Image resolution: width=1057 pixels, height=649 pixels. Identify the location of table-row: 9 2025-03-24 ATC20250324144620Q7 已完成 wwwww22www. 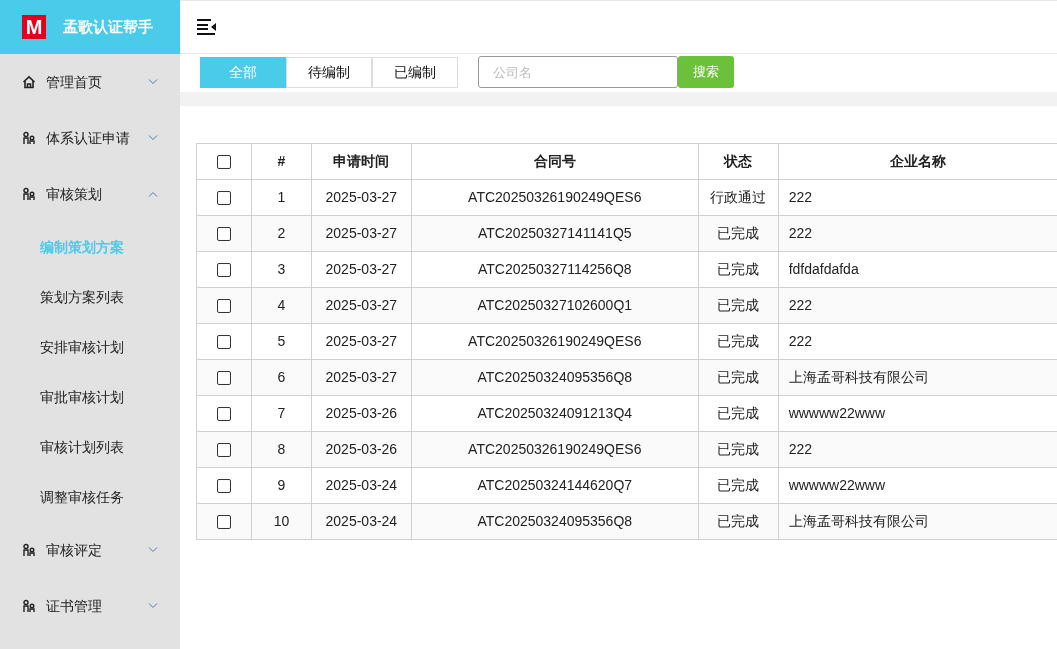
(626, 485).